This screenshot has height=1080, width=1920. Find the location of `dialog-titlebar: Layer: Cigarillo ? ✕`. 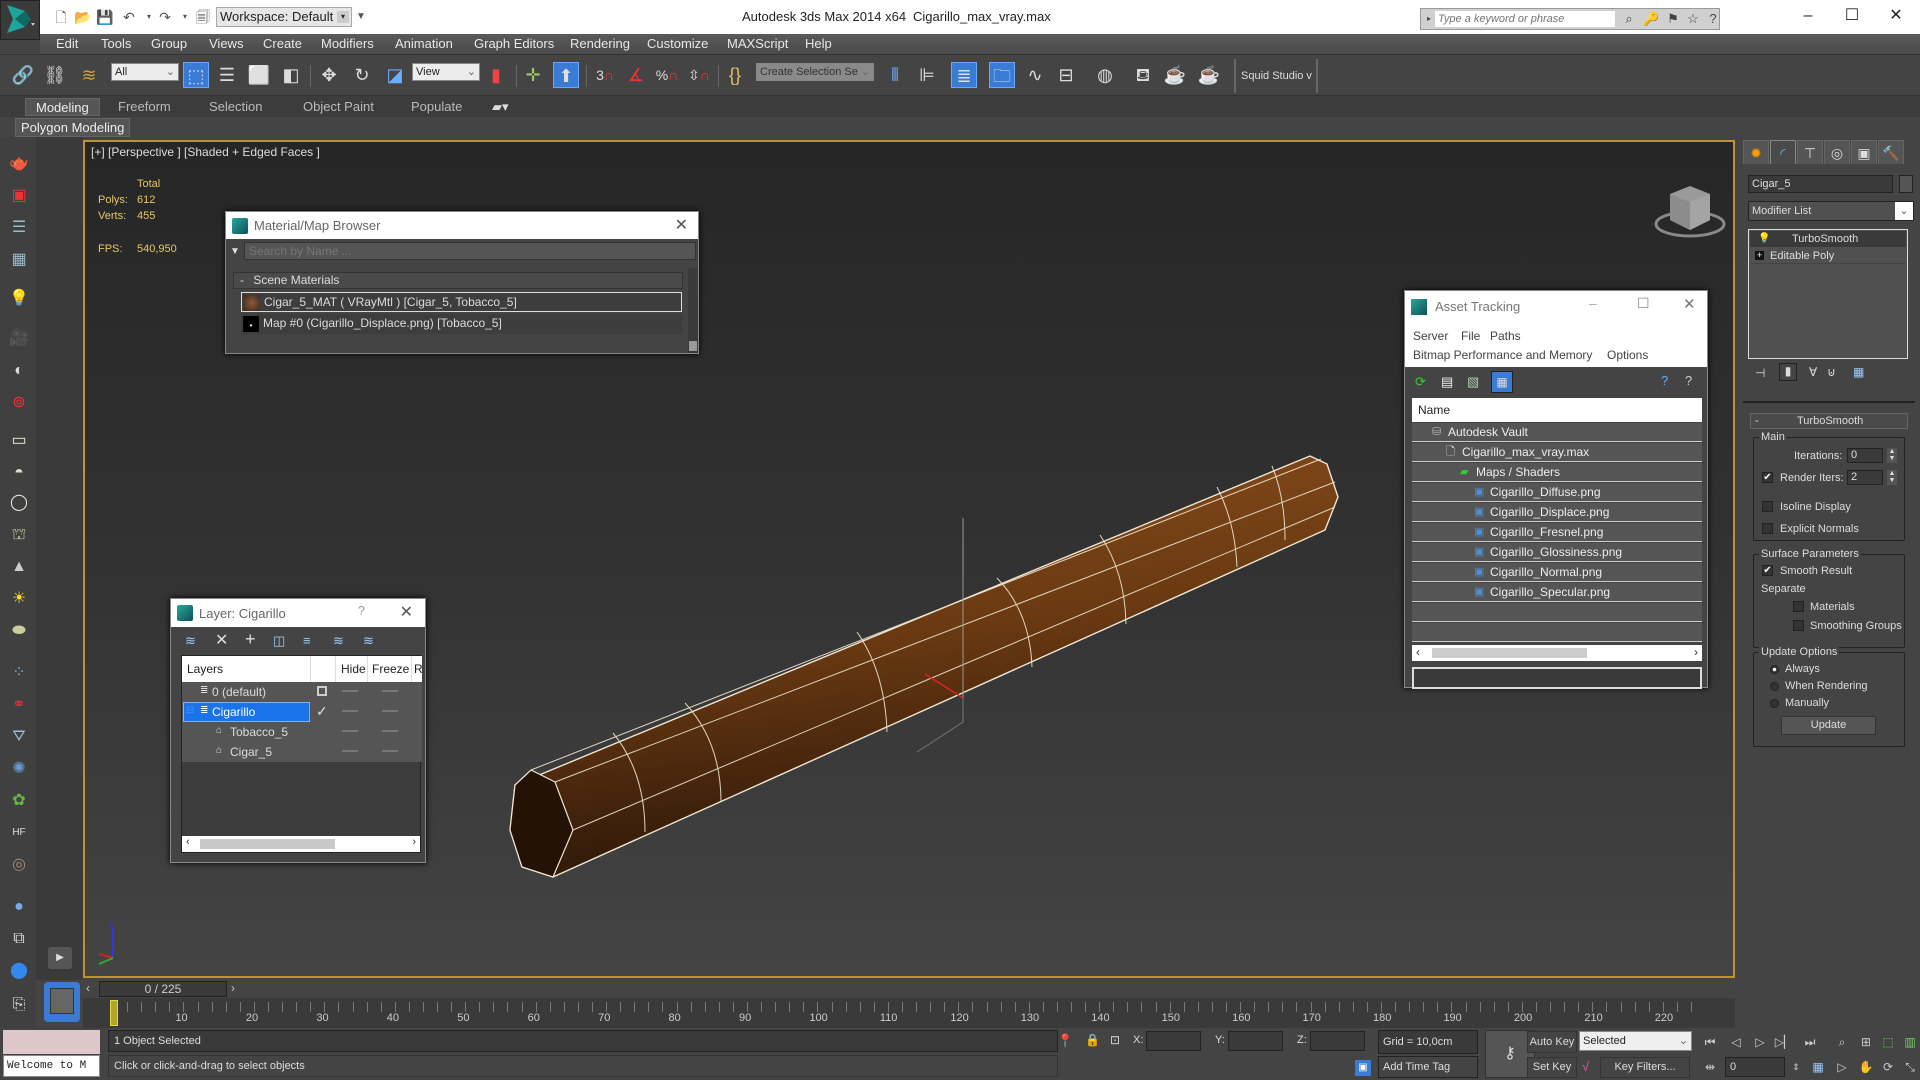

dialog-titlebar: Layer: Cigarillo ? ✕ is located at coordinates (298, 613).